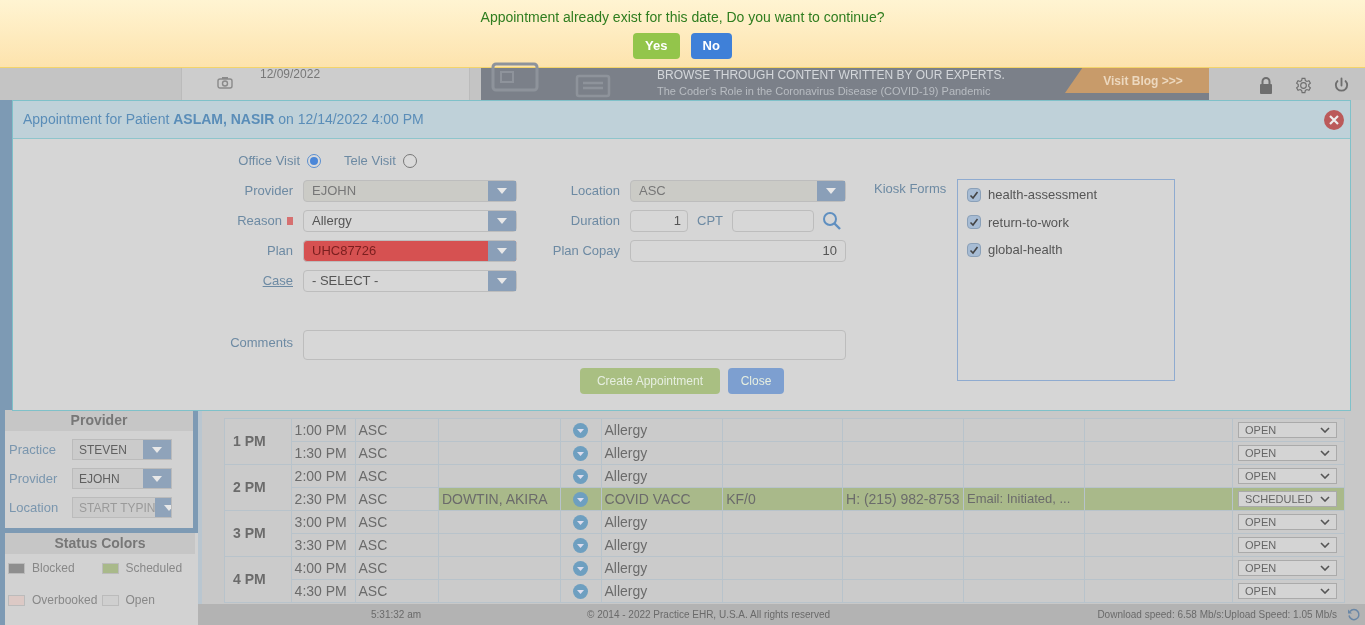  Describe the element at coordinates (782, 499) in the screenshot. I see `table-cell: KF/0` at that location.